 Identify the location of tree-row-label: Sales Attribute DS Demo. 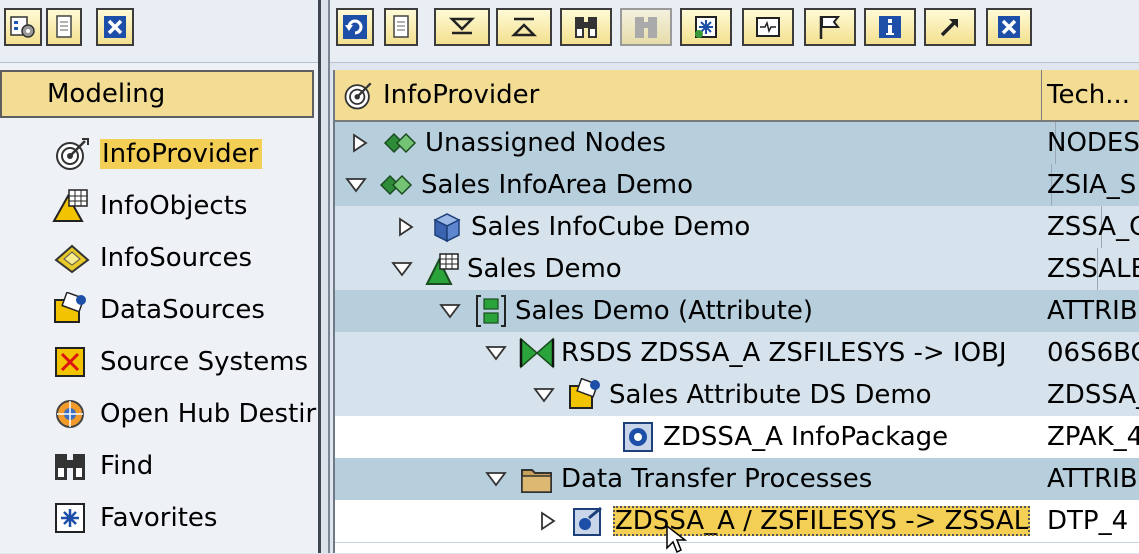
(770, 395).